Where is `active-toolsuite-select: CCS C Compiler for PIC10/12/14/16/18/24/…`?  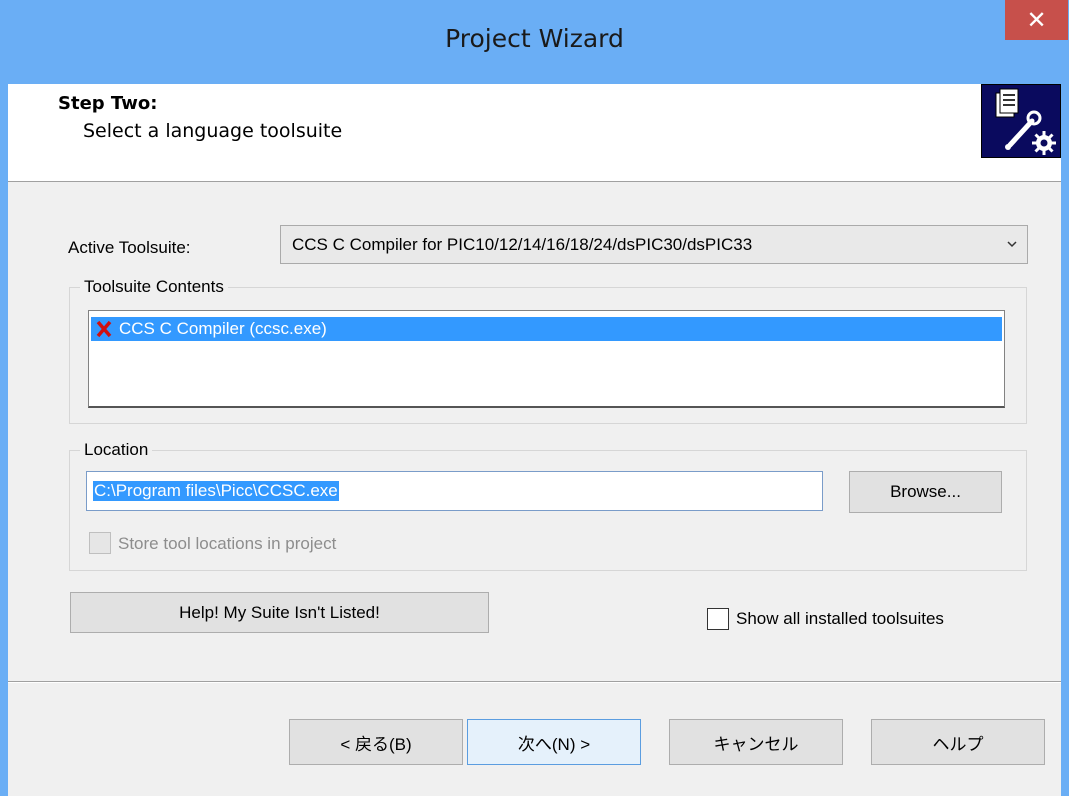 active-toolsuite-select: CCS C Compiler for PIC10/12/14/16/18/24/… is located at coordinates (654, 244).